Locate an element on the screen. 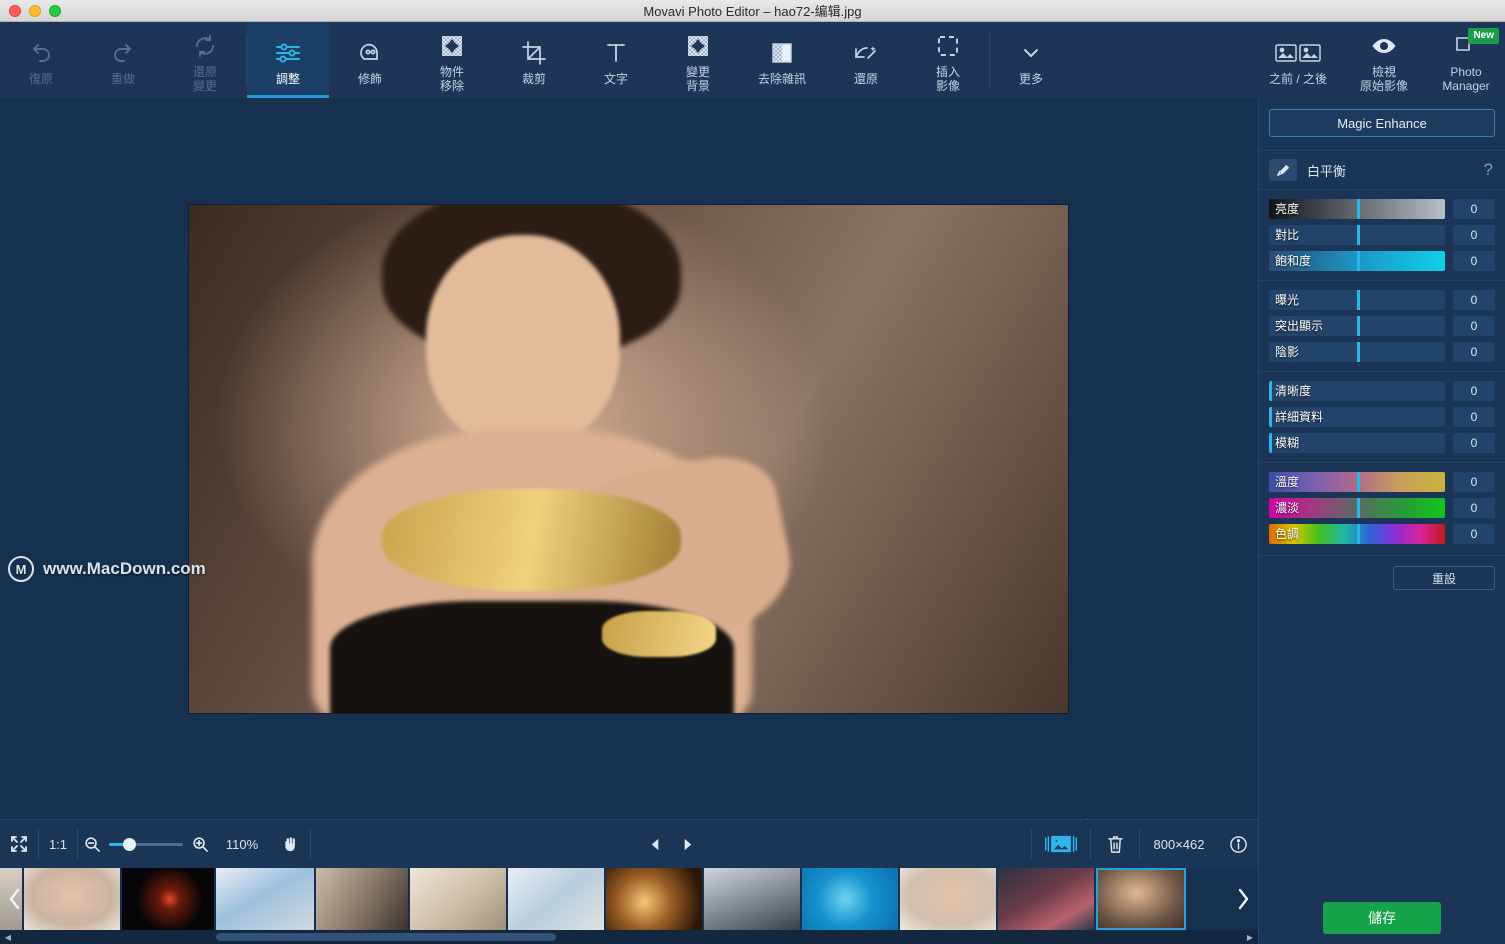 The image size is (1505, 944). slider-saturation-track: 飽和度 is located at coordinates (1357, 261).